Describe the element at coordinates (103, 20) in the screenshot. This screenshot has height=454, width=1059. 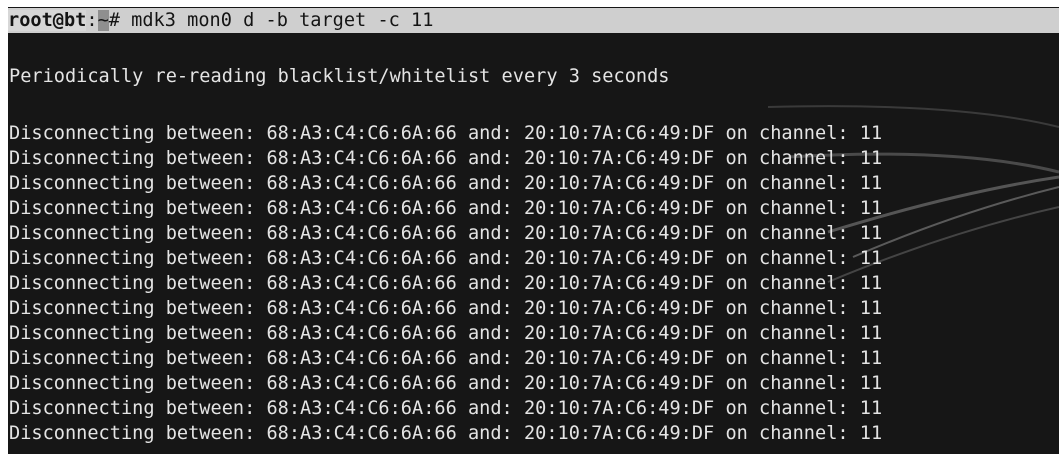
I see `prompt-path: ~` at that location.